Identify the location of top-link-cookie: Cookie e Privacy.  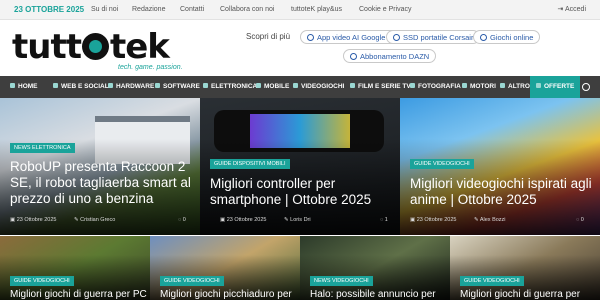
(385, 9).